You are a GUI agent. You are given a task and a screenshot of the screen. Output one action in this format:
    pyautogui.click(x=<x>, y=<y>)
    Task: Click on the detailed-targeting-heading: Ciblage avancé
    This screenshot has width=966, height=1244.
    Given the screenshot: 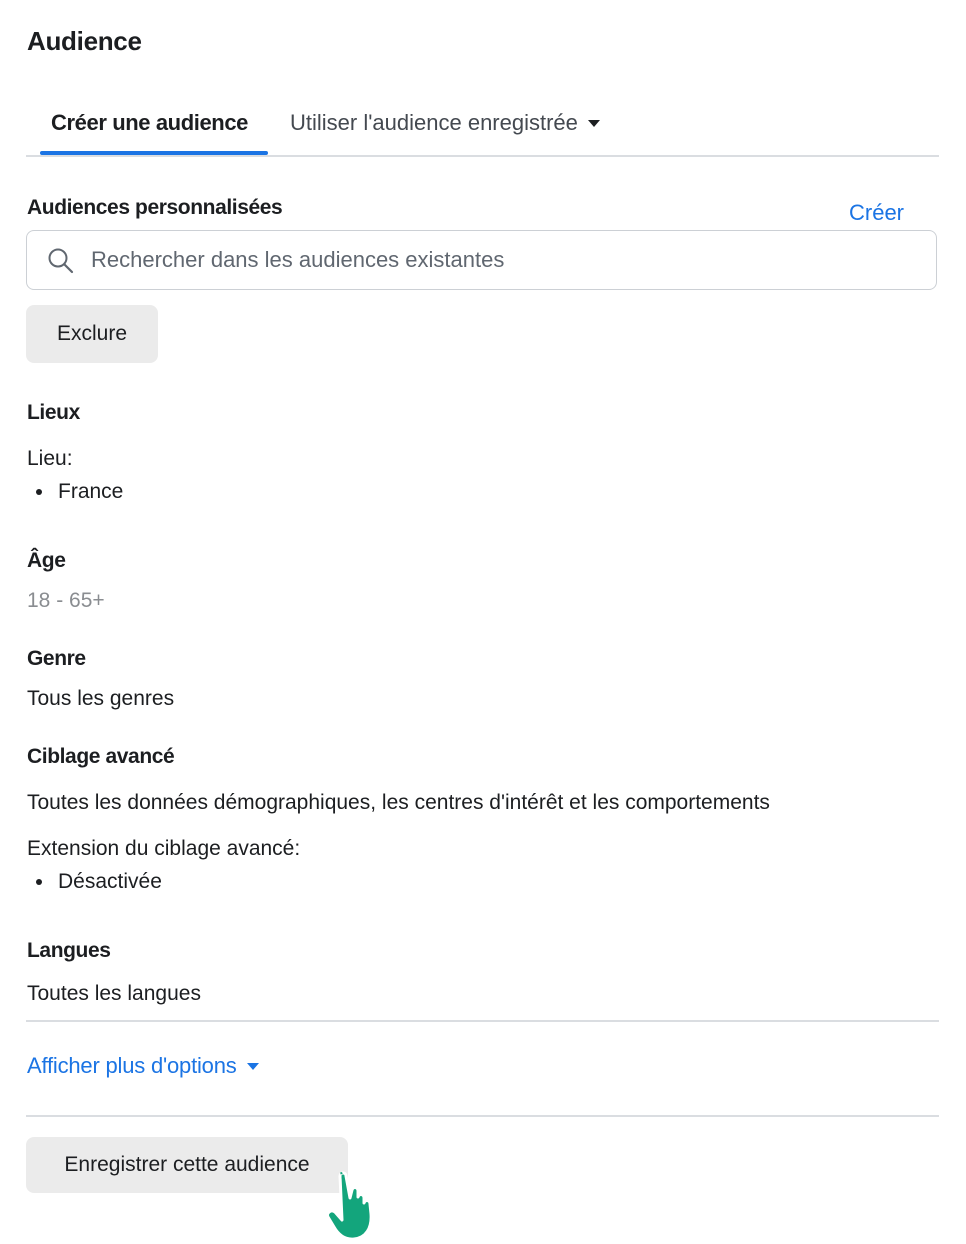 What is the action you would take?
    pyautogui.click(x=101, y=756)
    